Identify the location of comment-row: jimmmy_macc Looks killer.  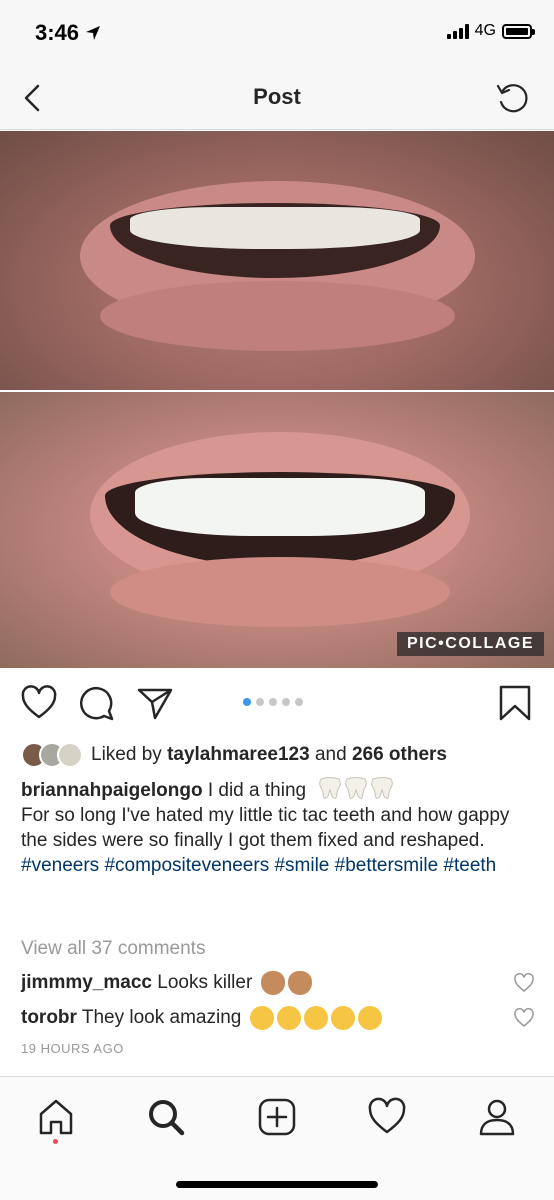
(277, 983).